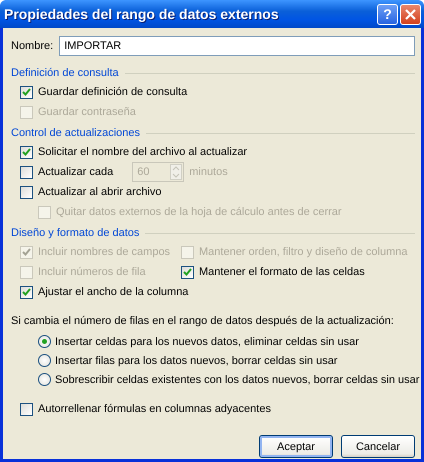 The height and width of the screenshot is (462, 424). Describe the element at coordinates (76, 172) in the screenshot. I see `checkbox-label: Actualizar cada` at that location.